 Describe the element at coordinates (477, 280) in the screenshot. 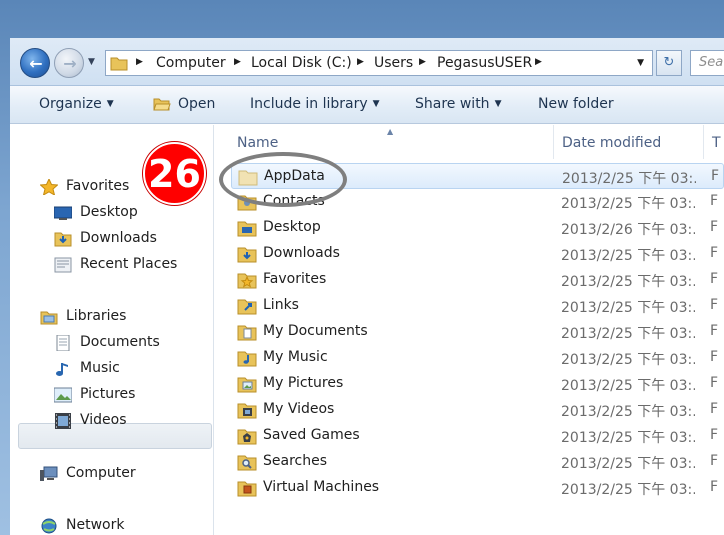

I see `file-row: Favorites 2013/2/25 下午 03:... F` at that location.